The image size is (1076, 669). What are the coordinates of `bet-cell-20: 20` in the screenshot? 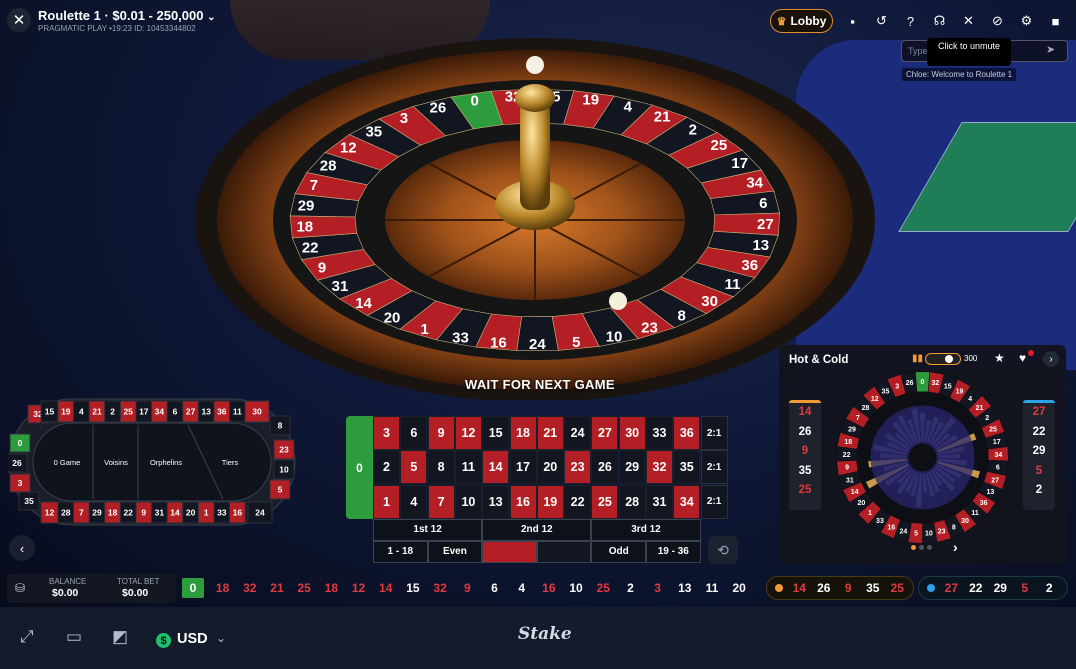 It's located at (550, 467).